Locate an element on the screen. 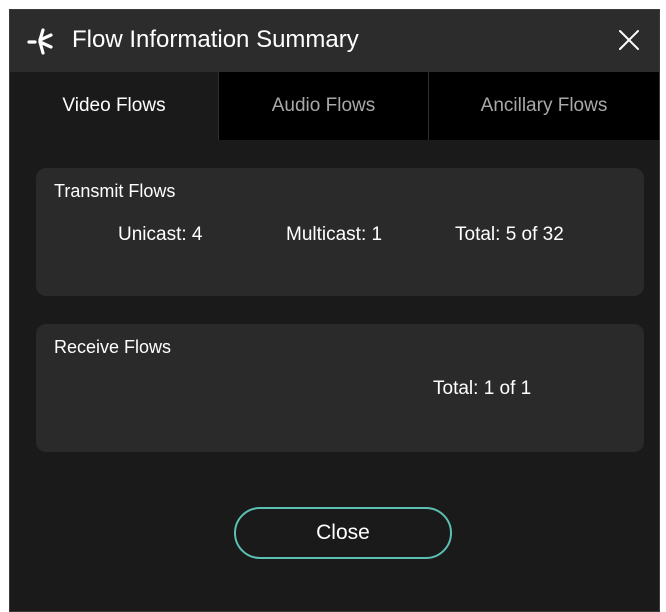  multicast-count: Multicast: 1 is located at coordinates (334, 234).